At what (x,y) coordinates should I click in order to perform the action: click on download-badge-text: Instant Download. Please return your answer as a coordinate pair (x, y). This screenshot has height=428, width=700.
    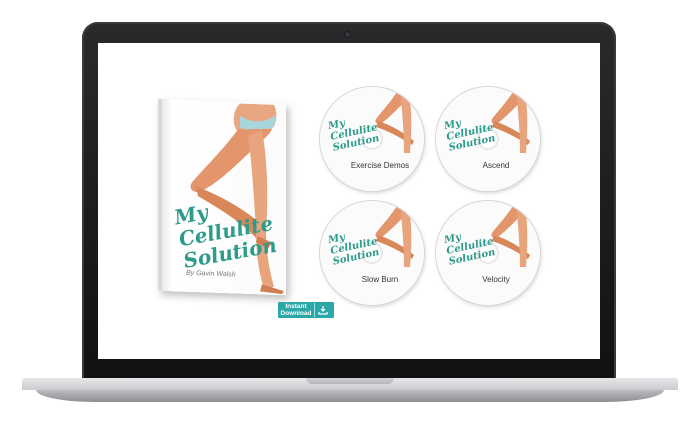
    Looking at the image, I should click on (296, 310).